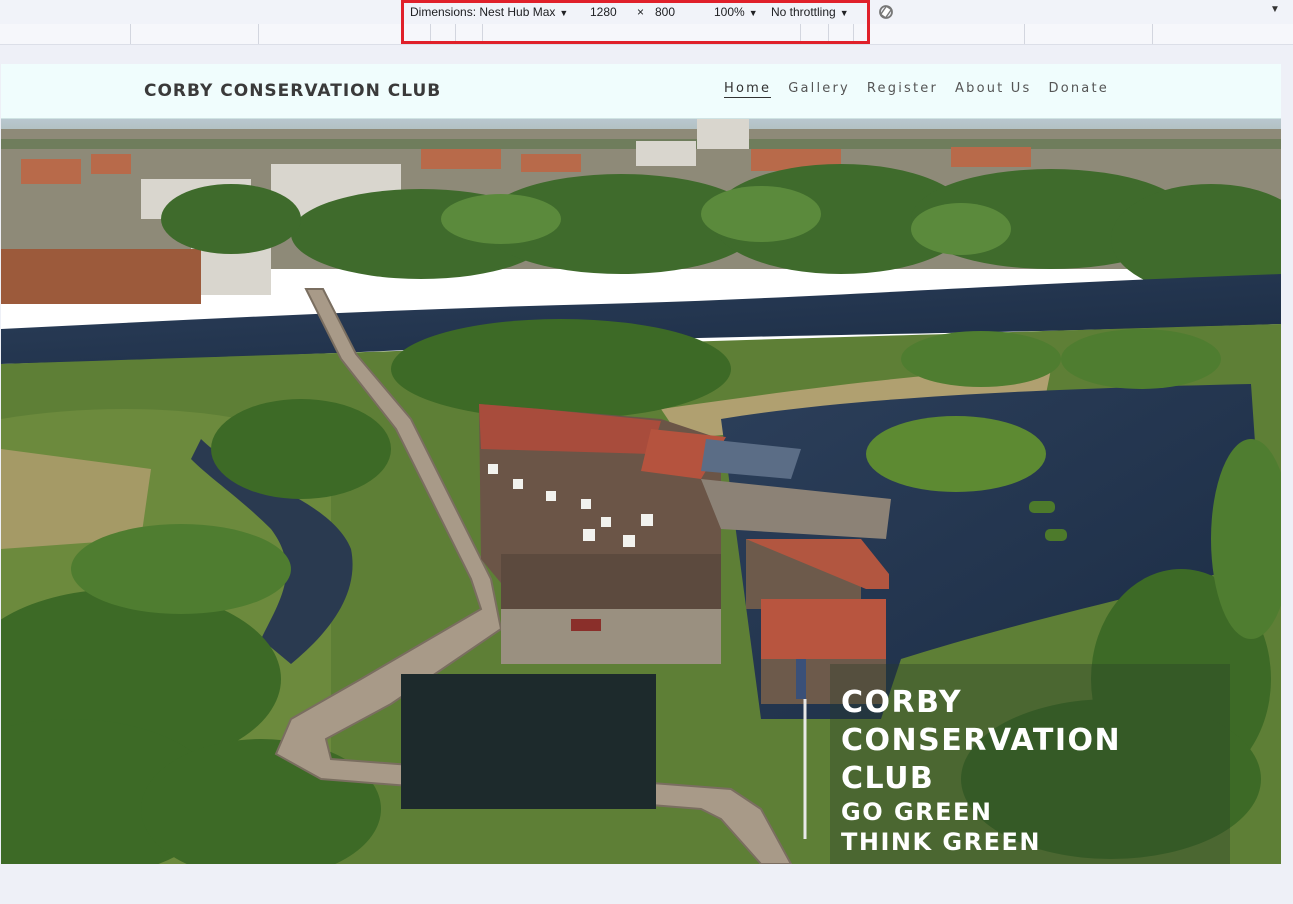 The image size is (1293, 904). I want to click on throttling-select: No throttling ▼, so click(810, 12).